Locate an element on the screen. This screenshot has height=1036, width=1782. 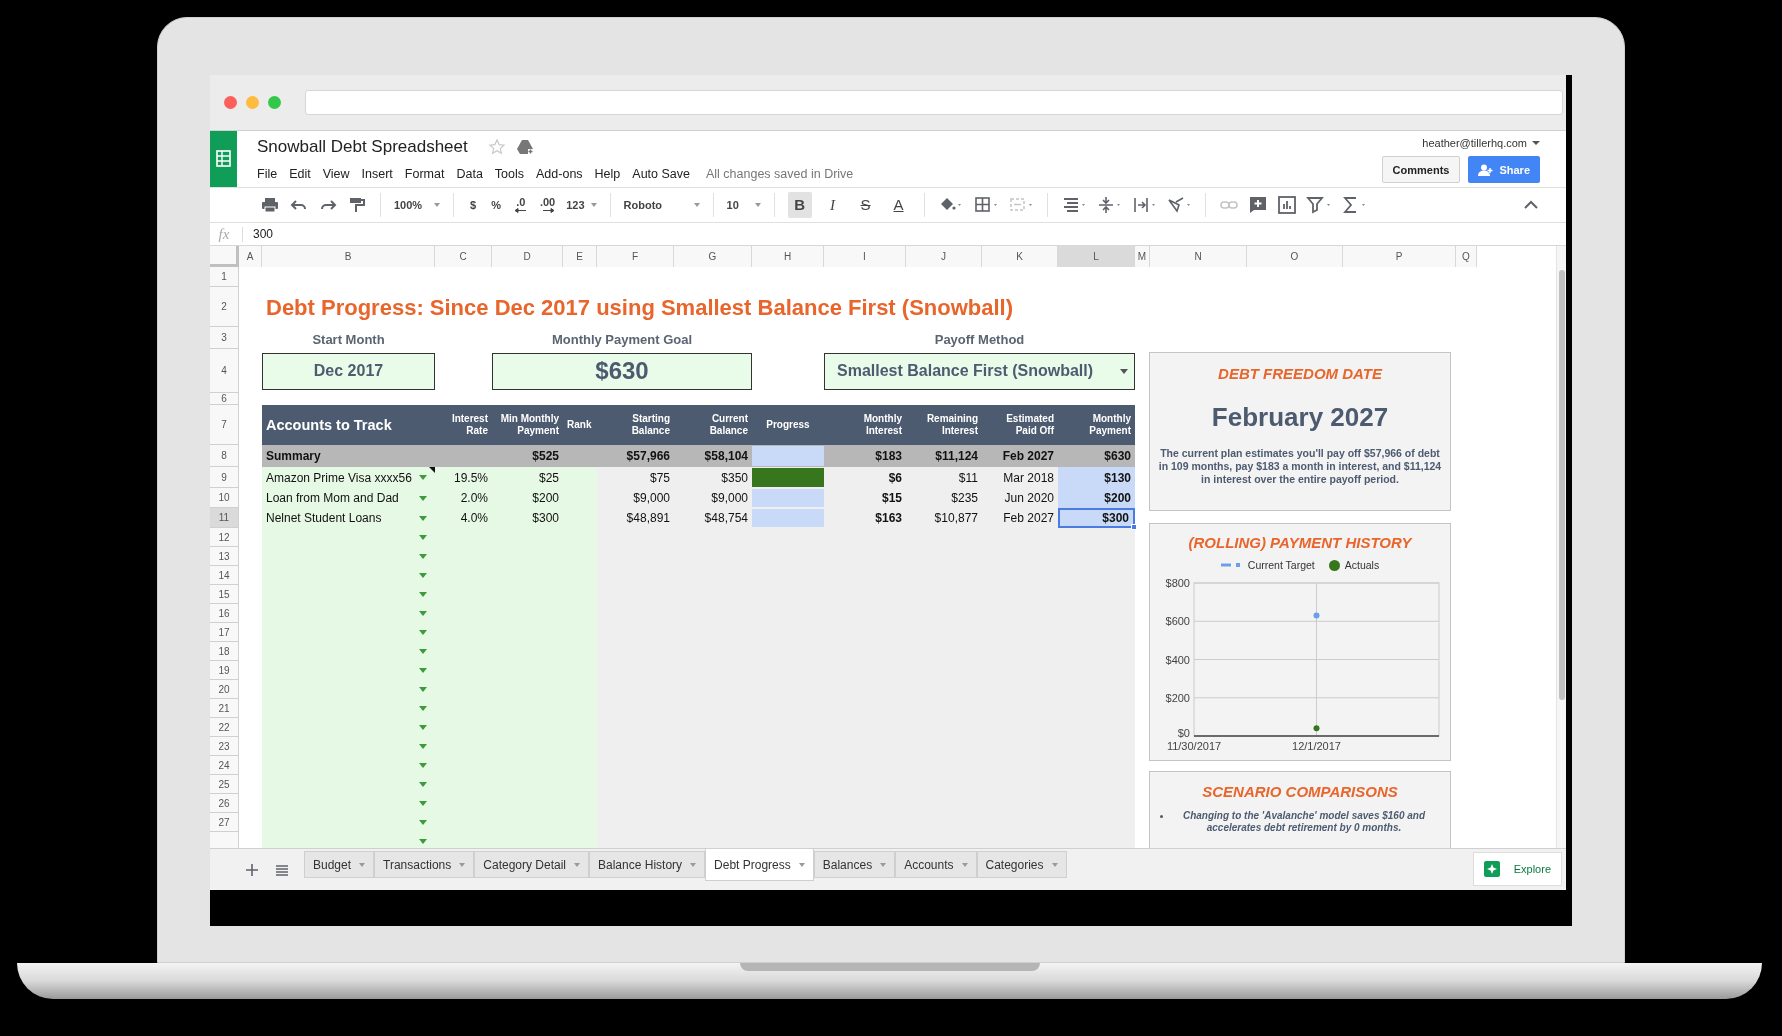
row-header: 16 is located at coordinates (224, 613).